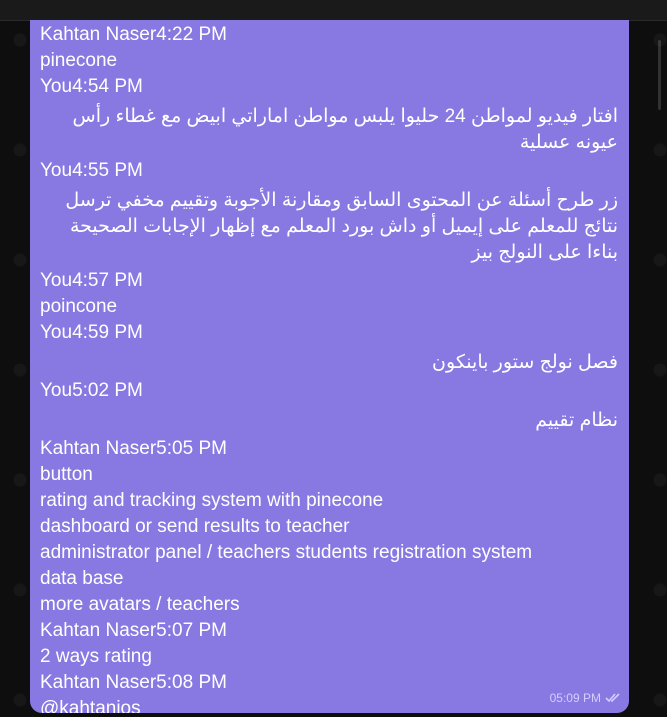  Describe the element at coordinates (525, 362) in the screenshot. I see `message-text-arabic: فصل نولج ستور باينكون` at that location.